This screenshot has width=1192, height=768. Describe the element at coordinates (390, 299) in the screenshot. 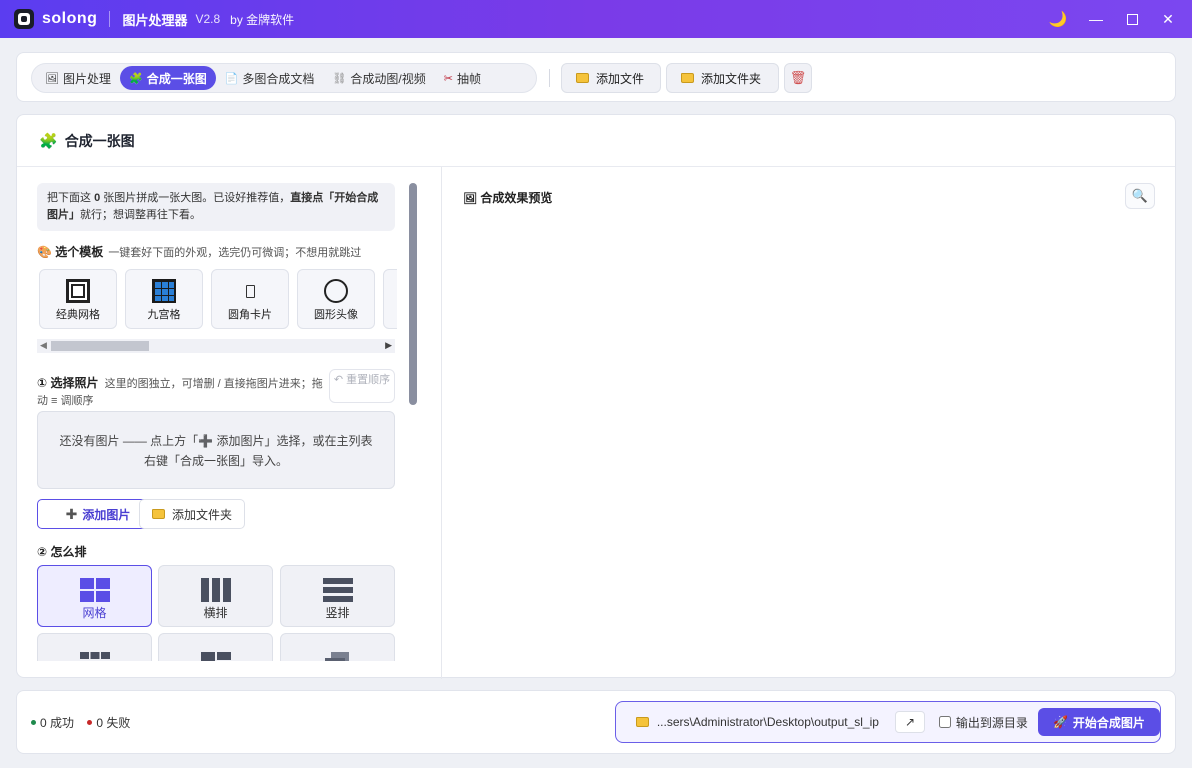

I see `template-partial` at that location.